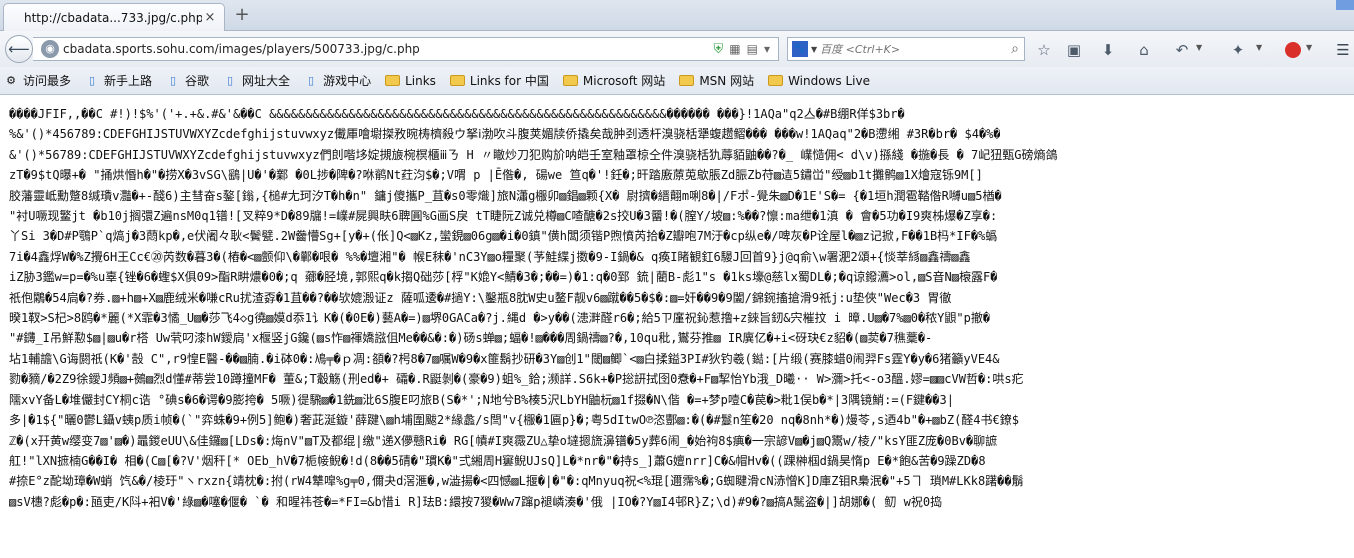 This screenshot has height=558, width=1354. Describe the element at coordinates (410, 81) in the screenshot. I see `bookmark-links: Links` at that location.